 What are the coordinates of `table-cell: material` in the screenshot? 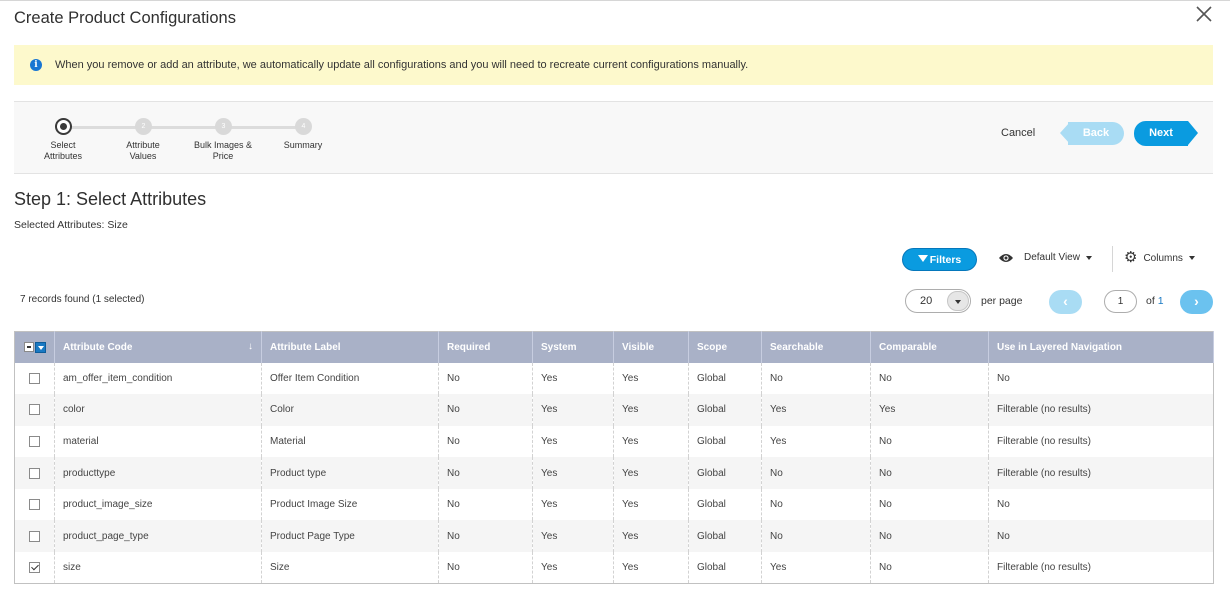 It's located at (158, 441).